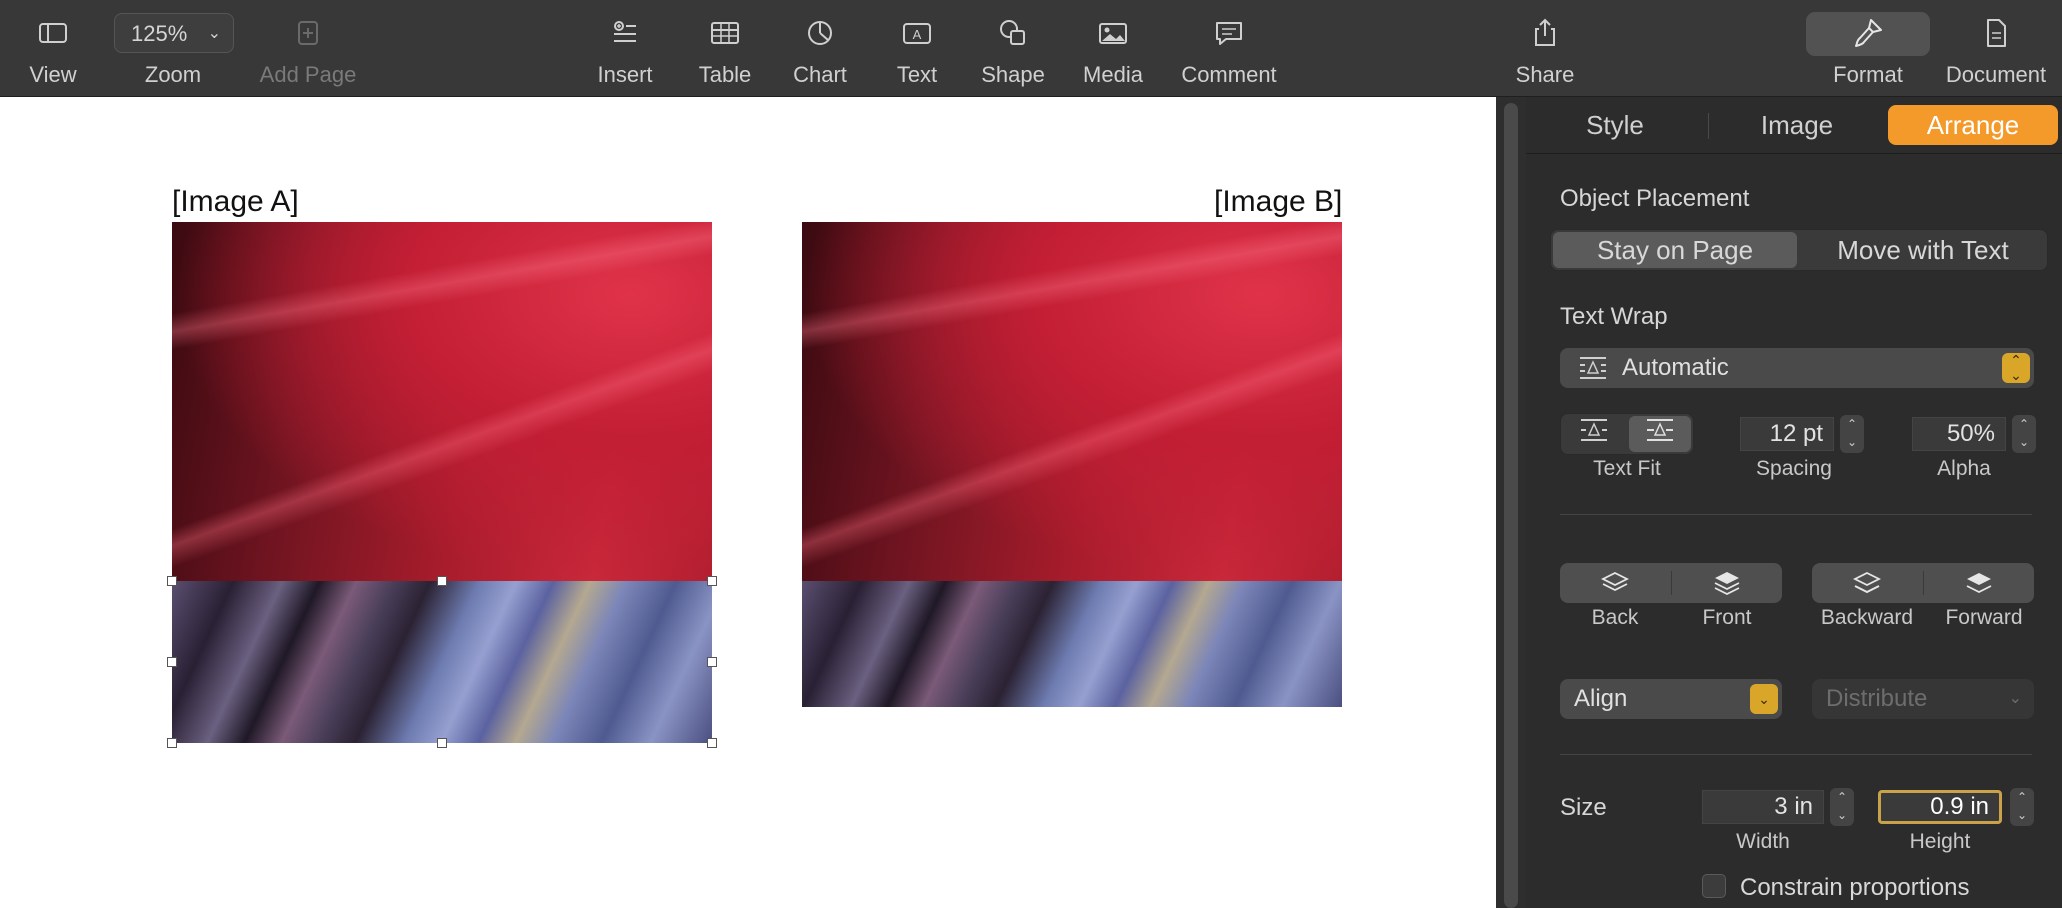  What do you see at coordinates (712, 581) in the screenshot?
I see `resize-handle-tr` at bounding box center [712, 581].